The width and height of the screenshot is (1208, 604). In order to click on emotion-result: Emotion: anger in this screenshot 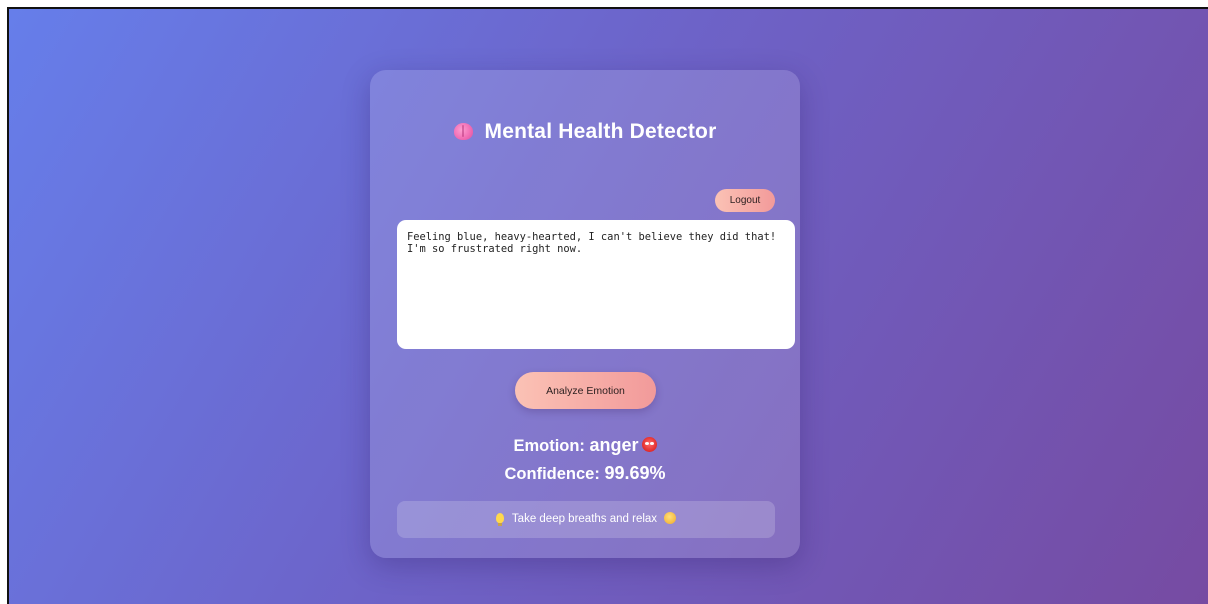, I will do `click(585, 445)`.